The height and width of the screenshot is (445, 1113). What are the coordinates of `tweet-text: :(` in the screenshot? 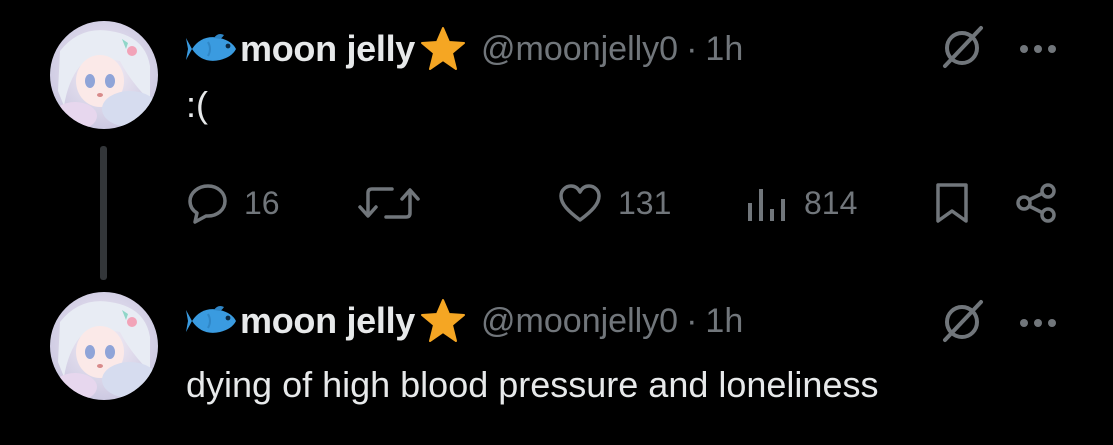 It's located at (197, 104).